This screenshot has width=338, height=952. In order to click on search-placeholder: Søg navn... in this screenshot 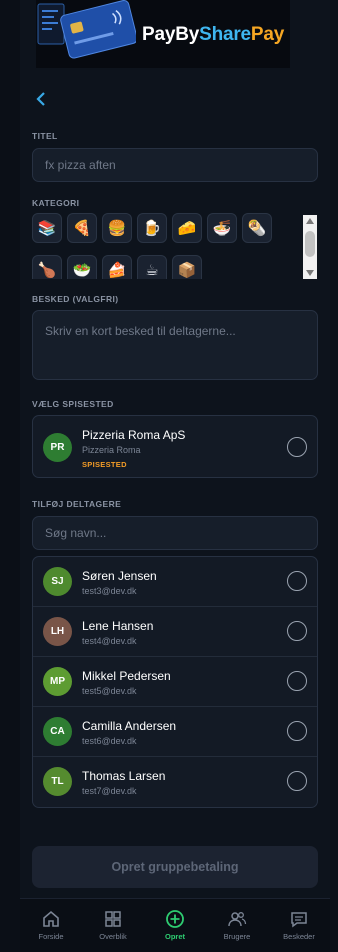, I will do `click(76, 533)`.